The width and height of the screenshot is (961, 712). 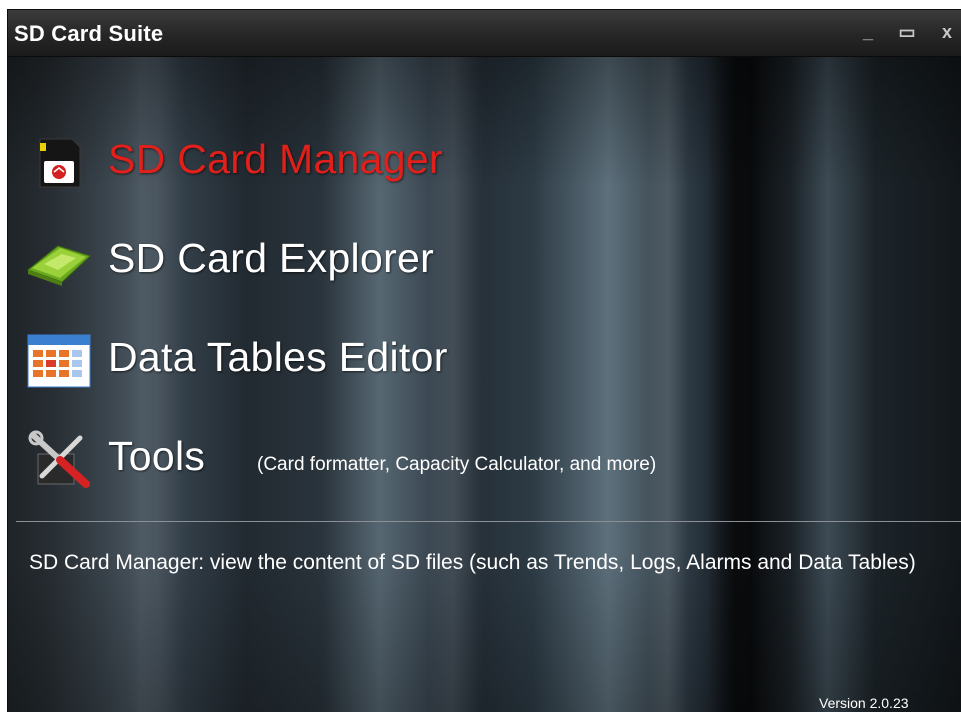 I want to click on maximize-button: ▭, so click(x=907, y=32).